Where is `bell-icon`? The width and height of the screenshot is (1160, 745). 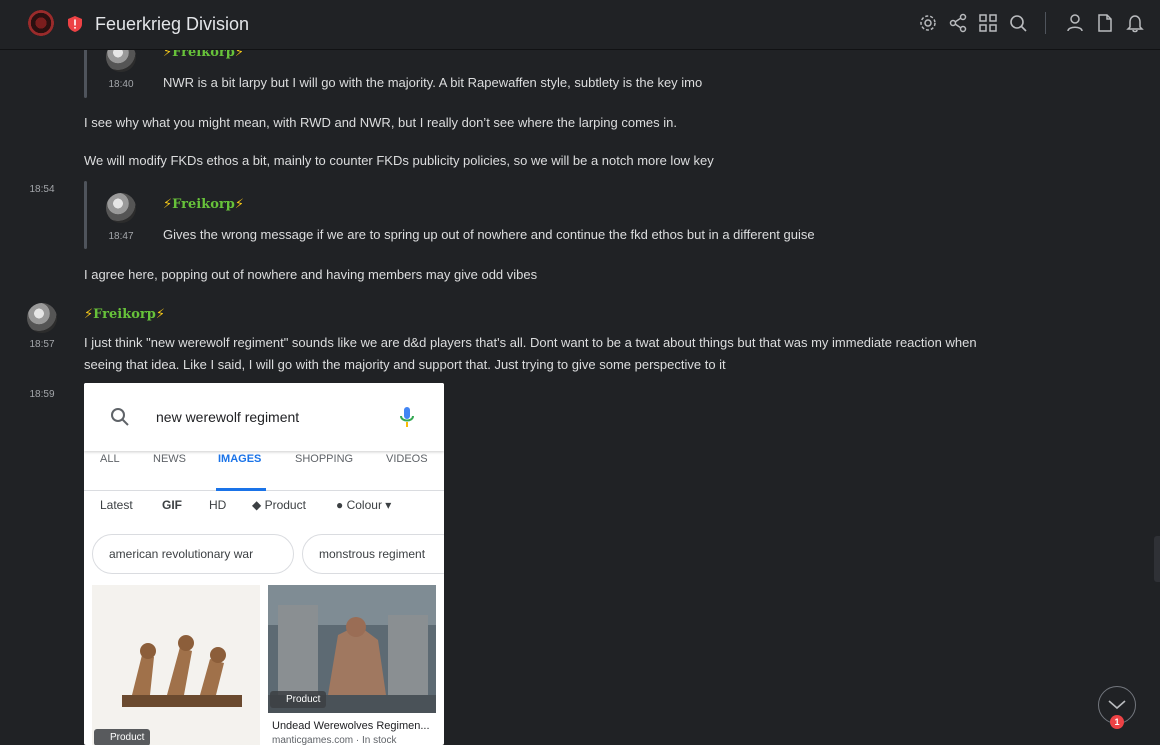 bell-icon is located at coordinates (1135, 23).